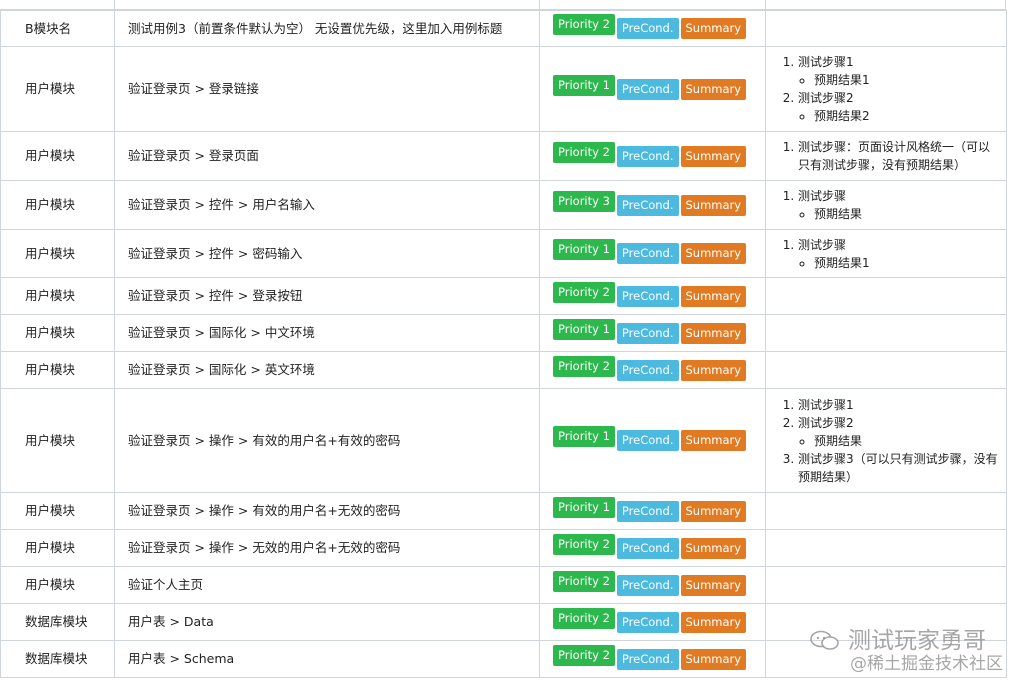 The image size is (1017, 688). I want to click on case-title-cell: 验证登录页 > 国际化 > 英文环境, so click(327, 370).